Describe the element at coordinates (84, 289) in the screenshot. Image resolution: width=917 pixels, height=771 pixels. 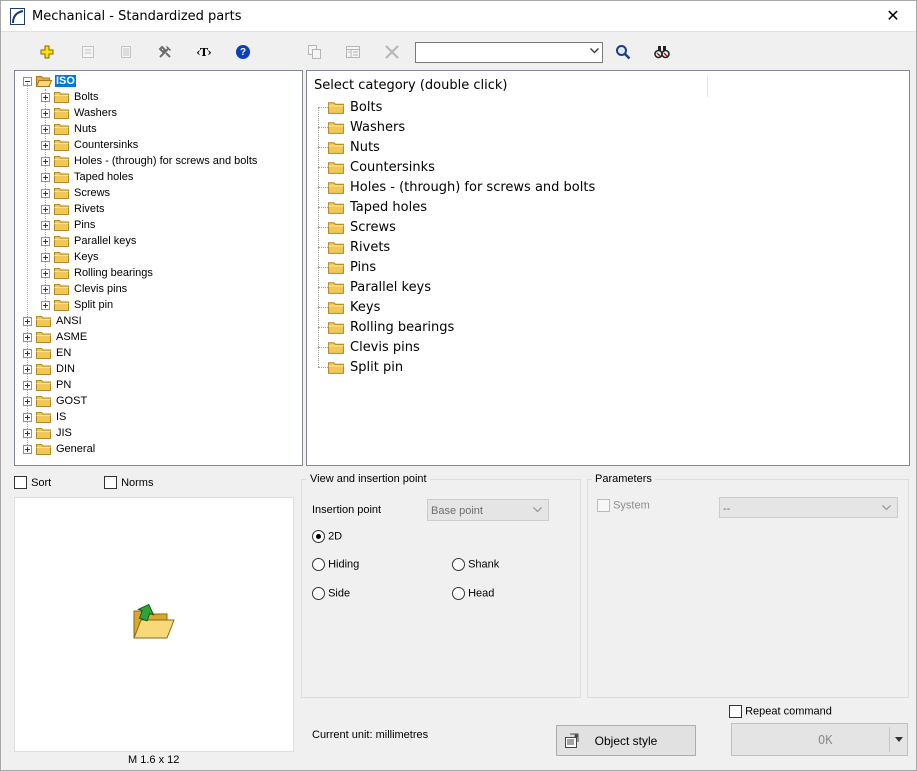
I see `tree-node-child: Clevis pins` at that location.